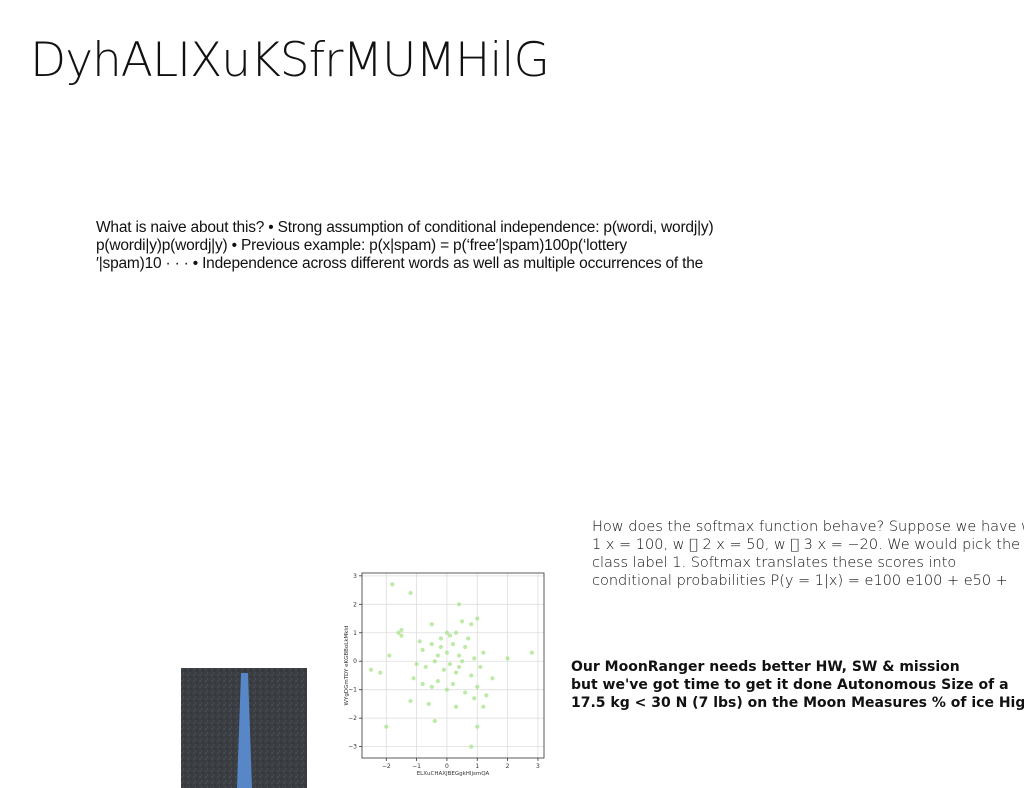 This screenshot has height=788, width=1024. I want to click on plot-frame, so click(453, 665).